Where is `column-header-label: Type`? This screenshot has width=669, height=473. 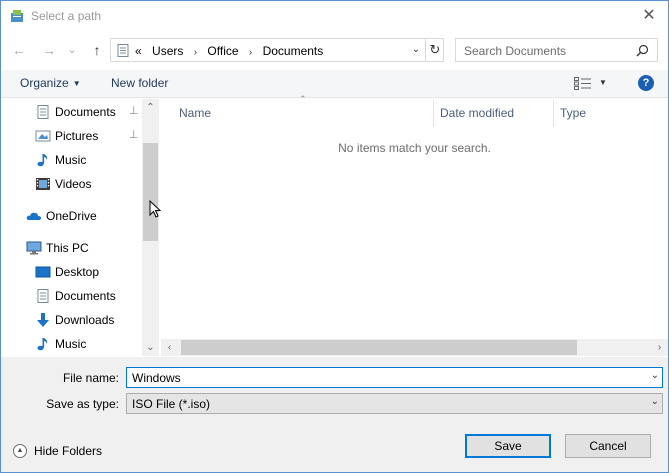
column-header-label: Type is located at coordinates (573, 113).